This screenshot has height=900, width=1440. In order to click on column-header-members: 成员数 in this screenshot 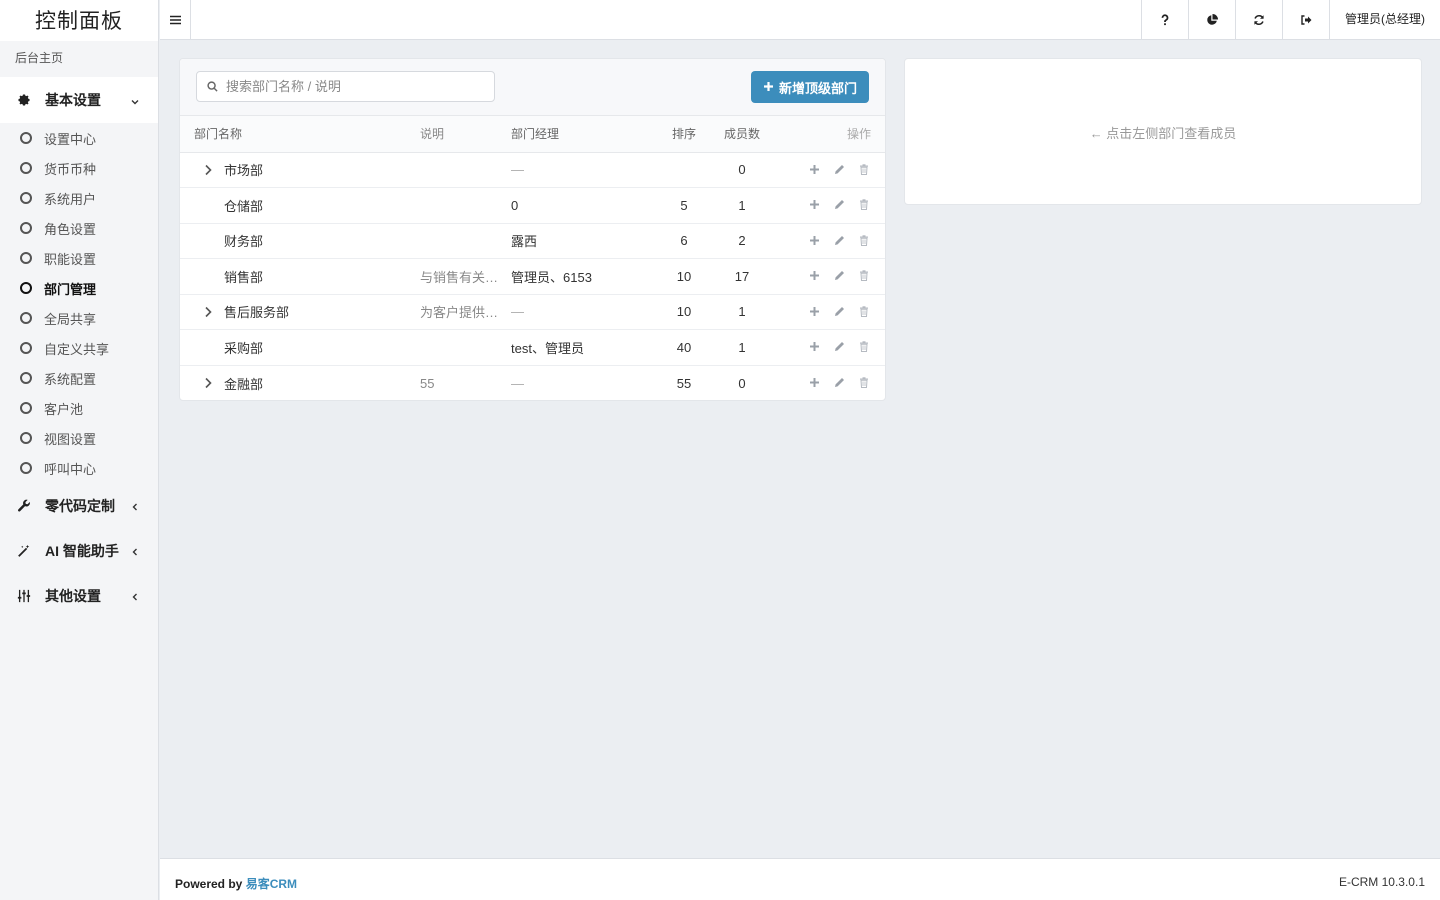, I will do `click(742, 134)`.